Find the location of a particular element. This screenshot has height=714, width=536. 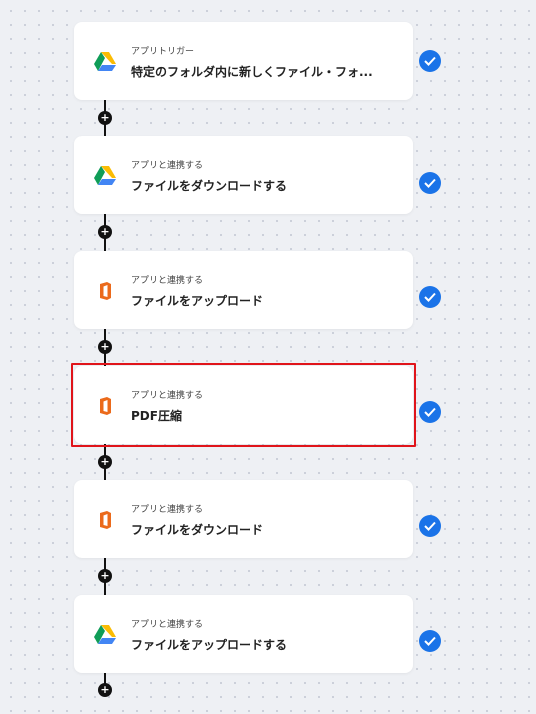

flow-step-card: アプリと連携する ファイルをダウンロード is located at coordinates (243, 519).